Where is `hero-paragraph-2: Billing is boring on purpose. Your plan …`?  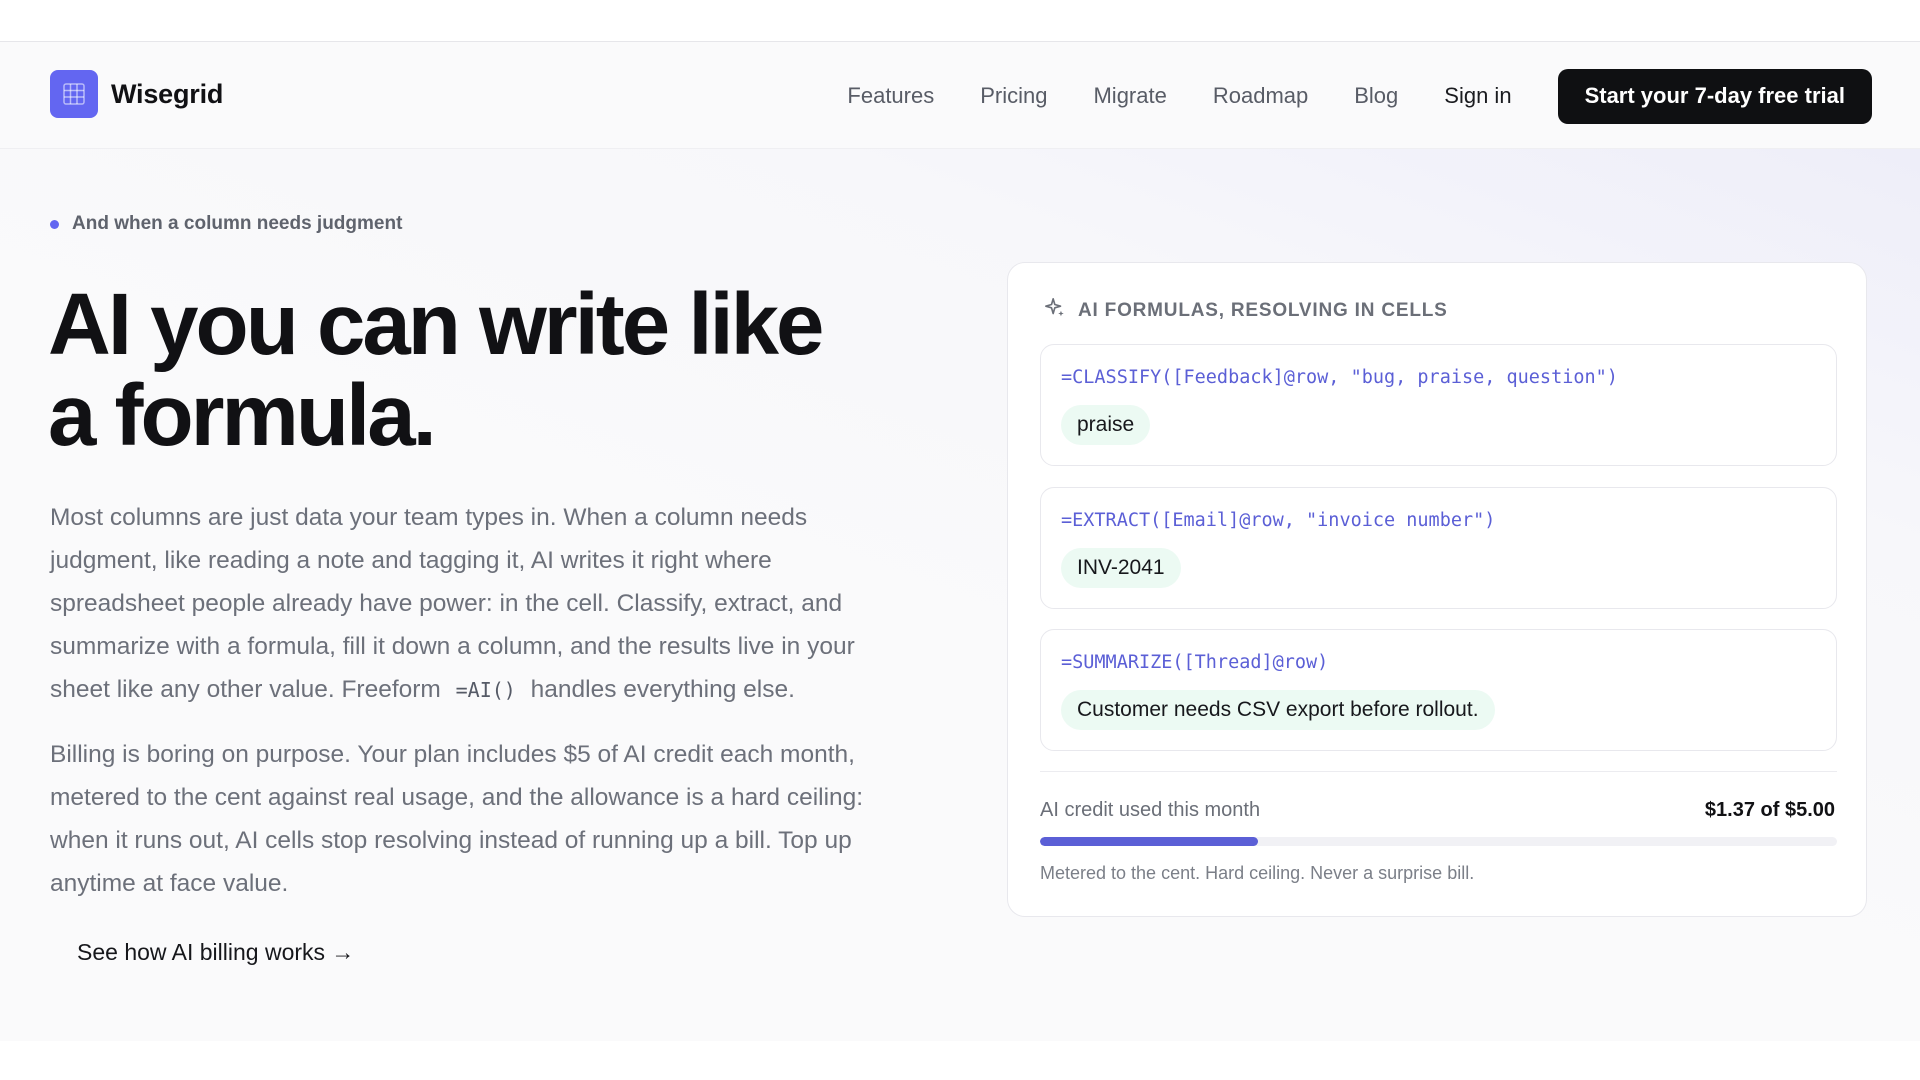
hero-paragraph-2: Billing is boring on purpose. Your plan … is located at coordinates (457, 819).